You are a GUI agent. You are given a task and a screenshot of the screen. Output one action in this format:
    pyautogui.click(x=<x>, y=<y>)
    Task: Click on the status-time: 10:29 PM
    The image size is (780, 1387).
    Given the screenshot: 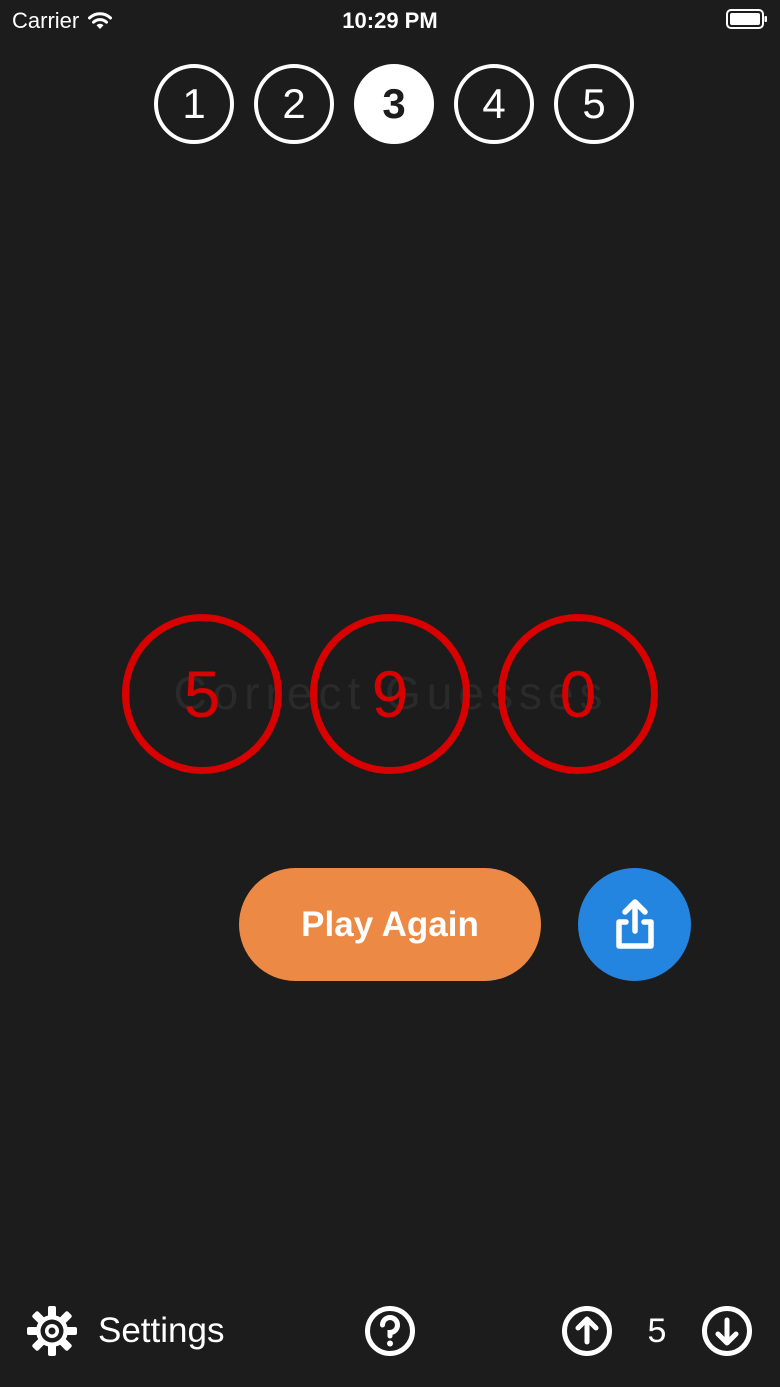 What is the action you would take?
    pyautogui.click(x=390, y=20)
    